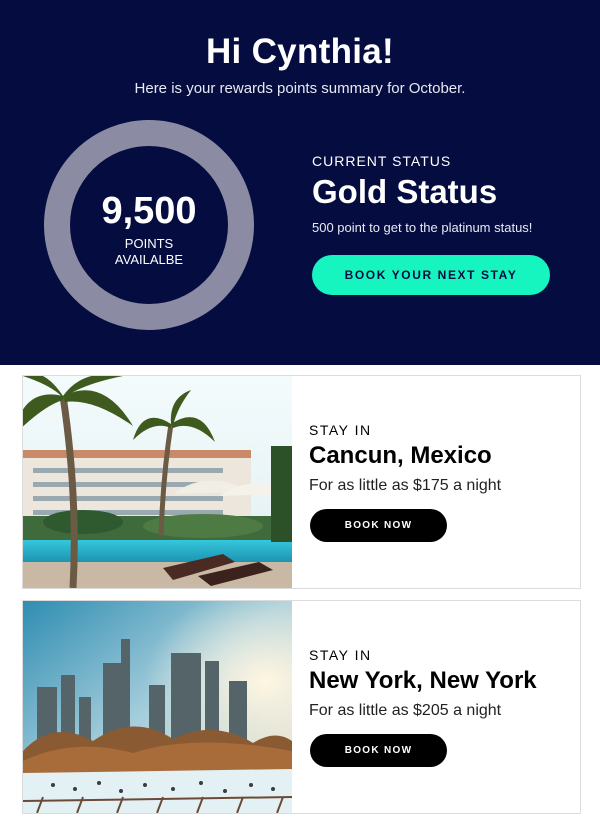 Image resolution: width=600 pixels, height=825 pixels. Describe the element at coordinates (149, 211) in the screenshot. I see `points-value: 9,500` at that location.